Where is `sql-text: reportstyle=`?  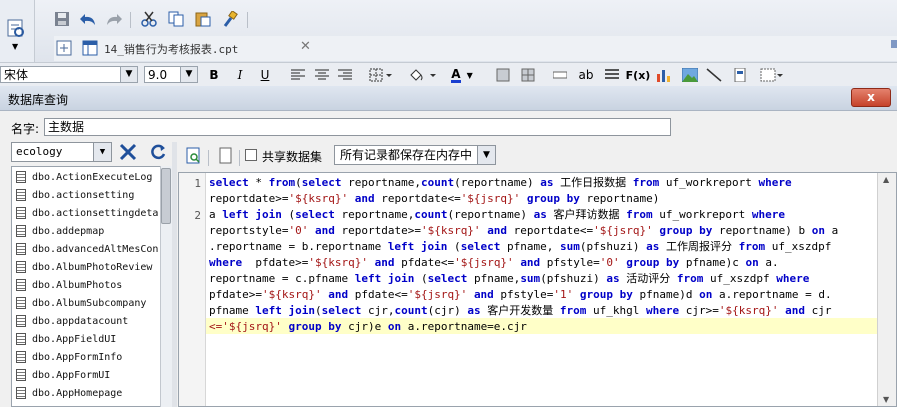
sql-text: reportstyle= is located at coordinates (249, 230).